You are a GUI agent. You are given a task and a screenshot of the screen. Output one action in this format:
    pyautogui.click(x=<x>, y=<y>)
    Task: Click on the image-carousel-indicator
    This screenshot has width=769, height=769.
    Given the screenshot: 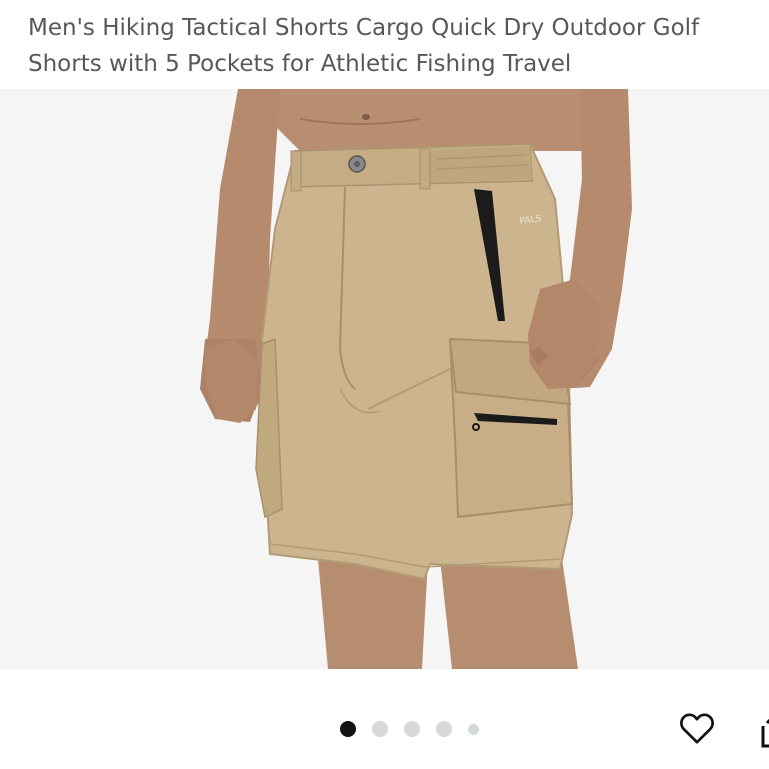 What is the action you would take?
    pyautogui.click(x=417, y=729)
    